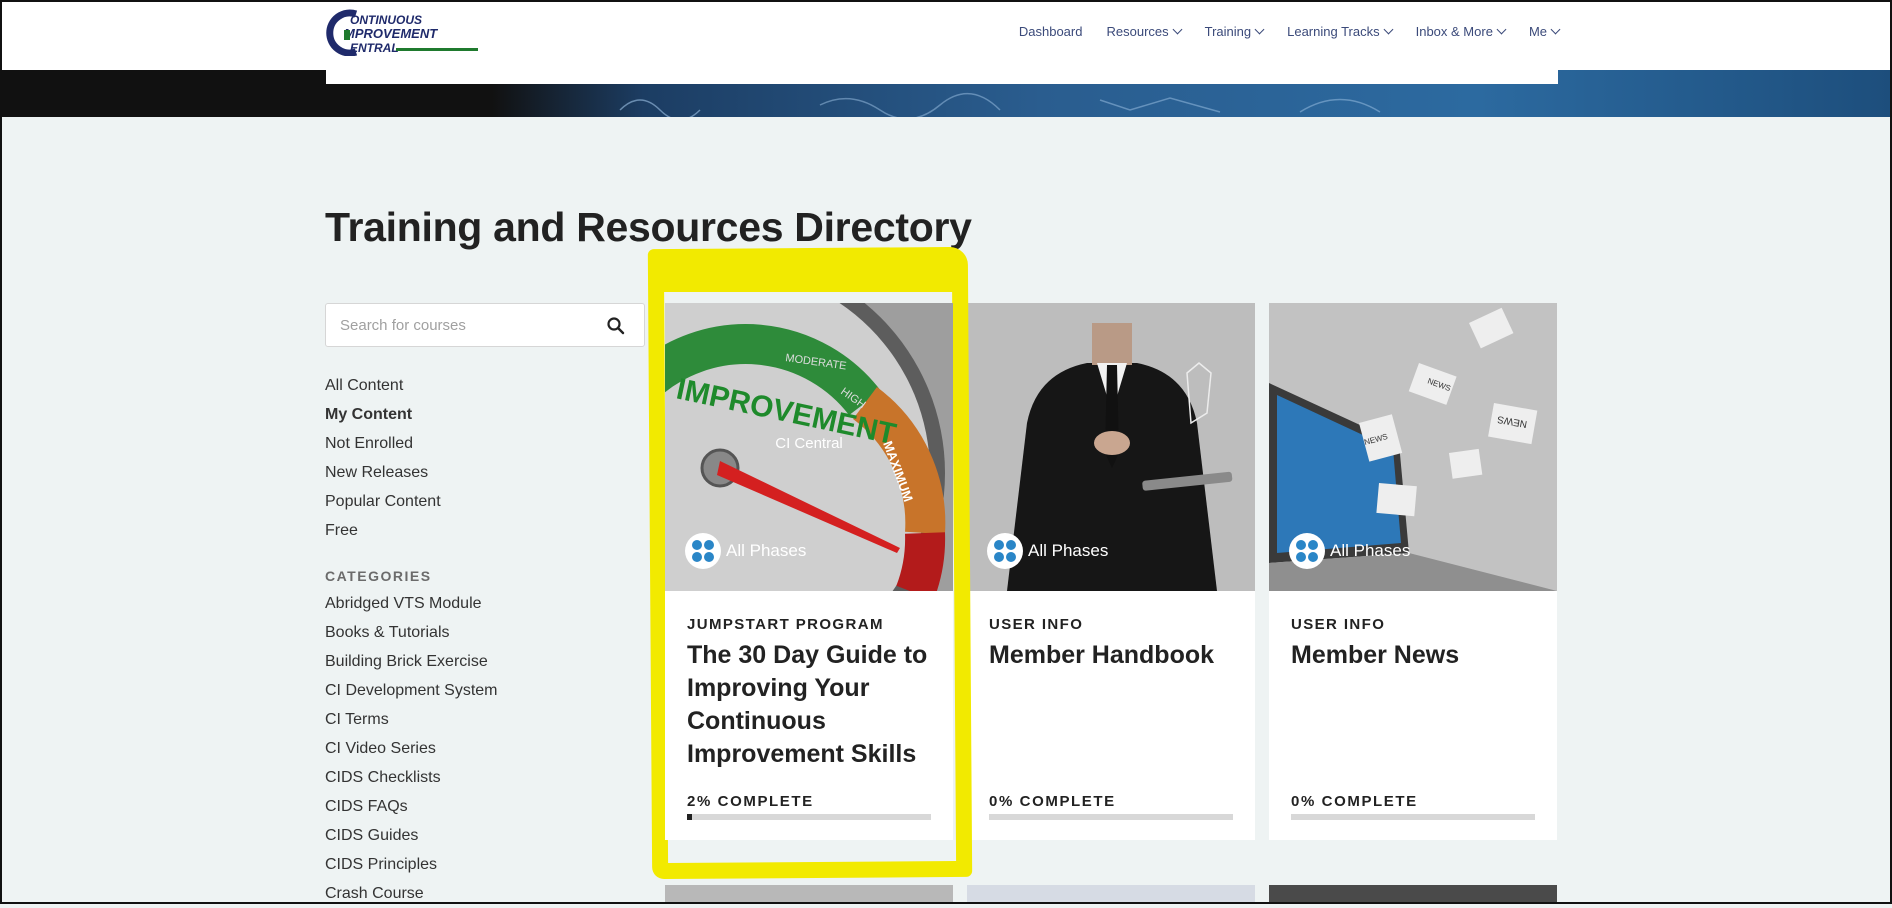 The image size is (1892, 908). I want to click on course-search, so click(485, 325).